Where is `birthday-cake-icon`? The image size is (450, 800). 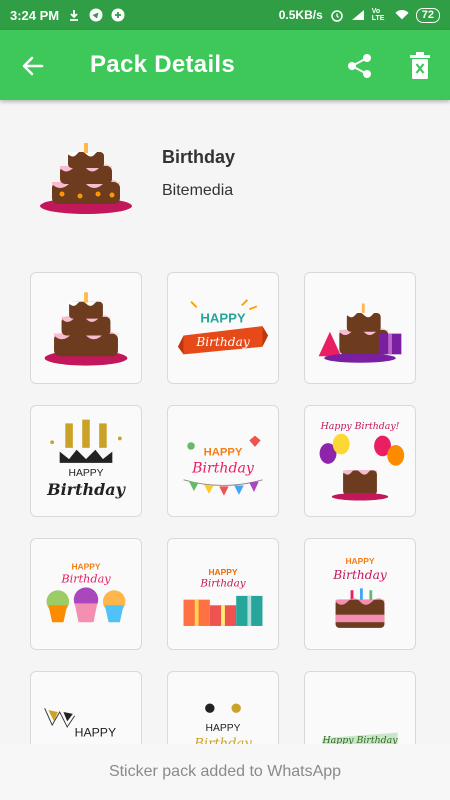
birthday-cake-icon is located at coordinates (86, 178).